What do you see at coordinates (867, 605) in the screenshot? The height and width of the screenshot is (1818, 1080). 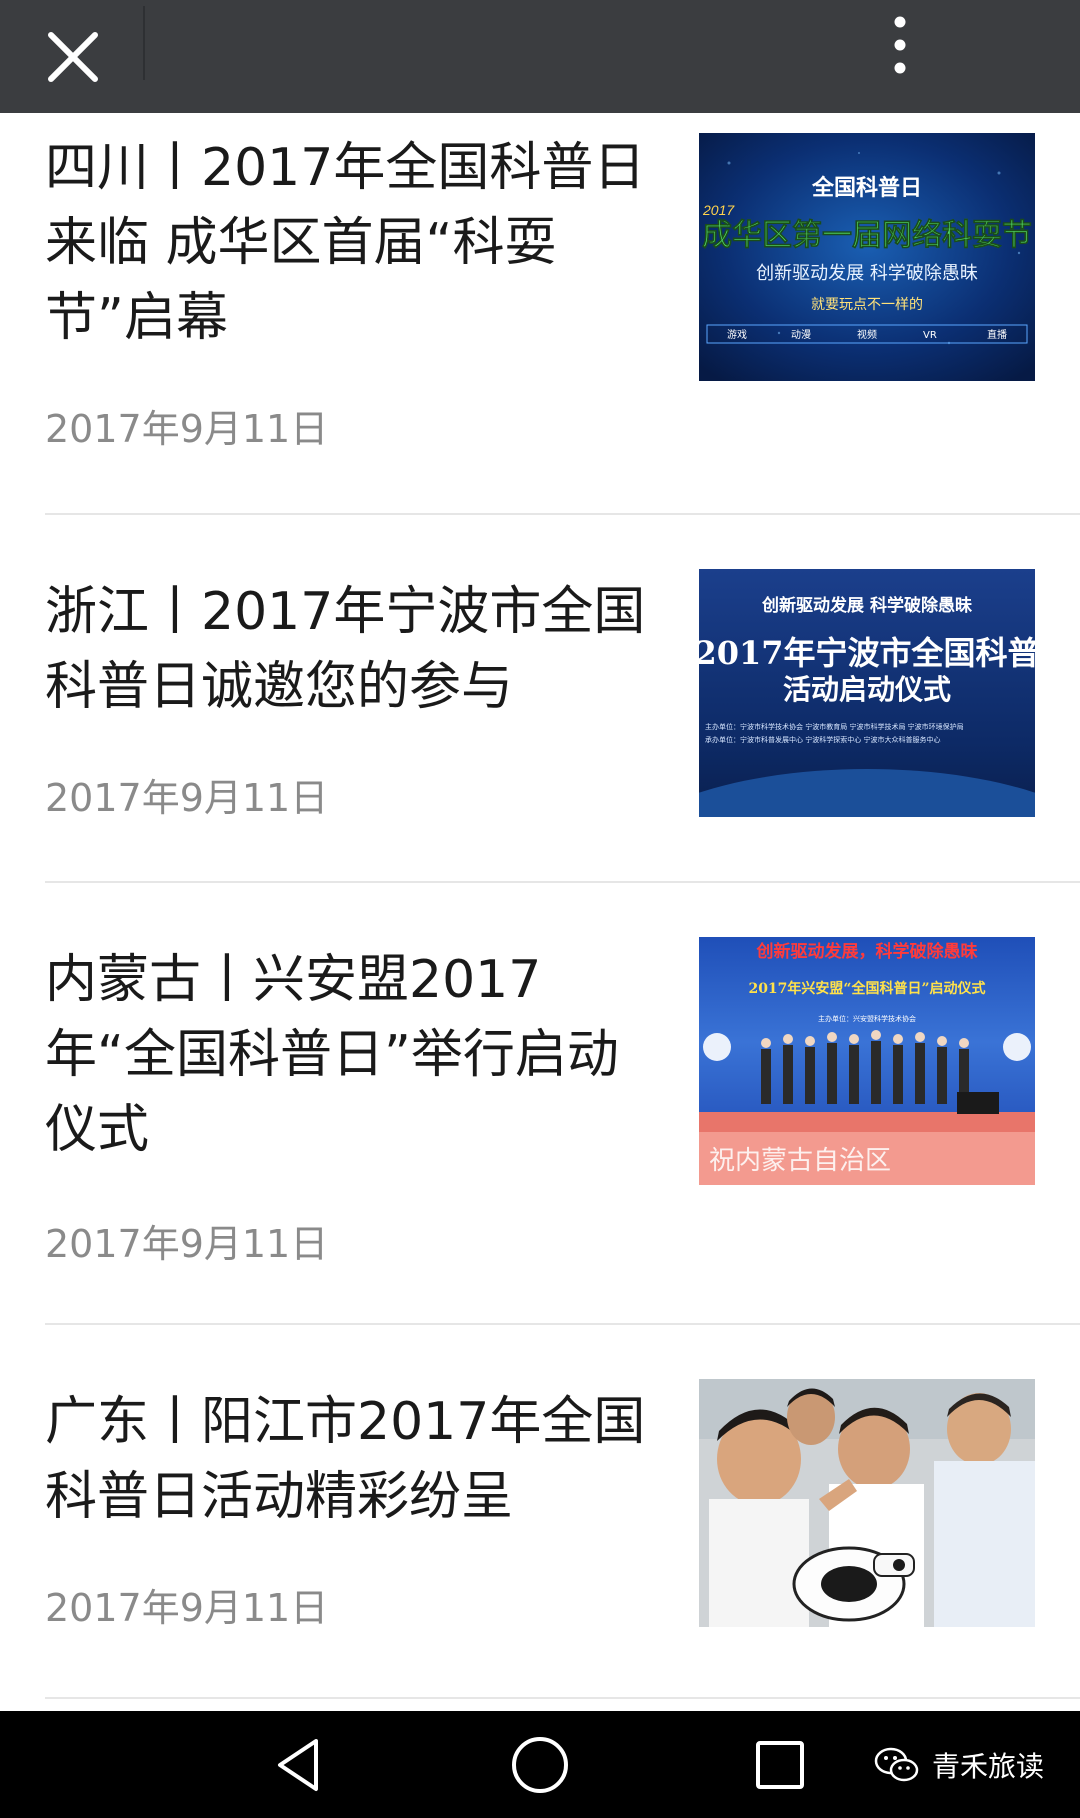 I see `thumb-line1: 创新驱动发展 科学破除愚昧` at bounding box center [867, 605].